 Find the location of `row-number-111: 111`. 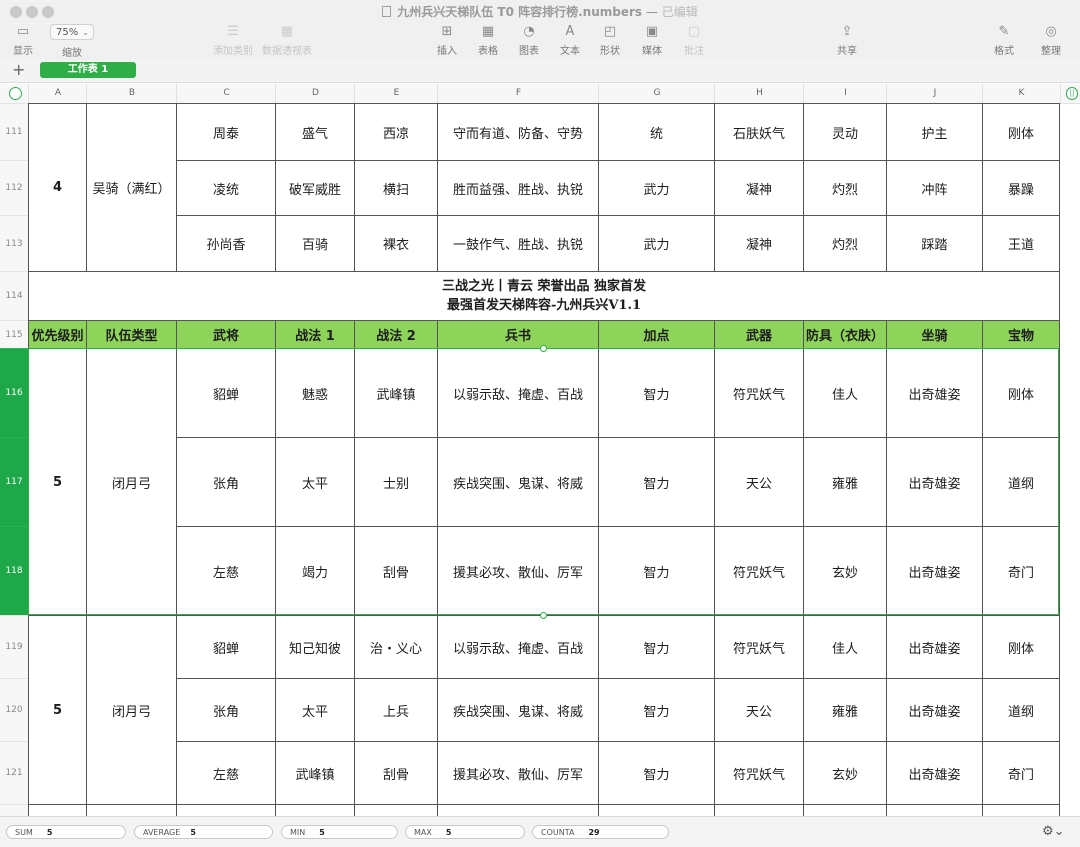

row-number-111: 111 is located at coordinates (14, 131).